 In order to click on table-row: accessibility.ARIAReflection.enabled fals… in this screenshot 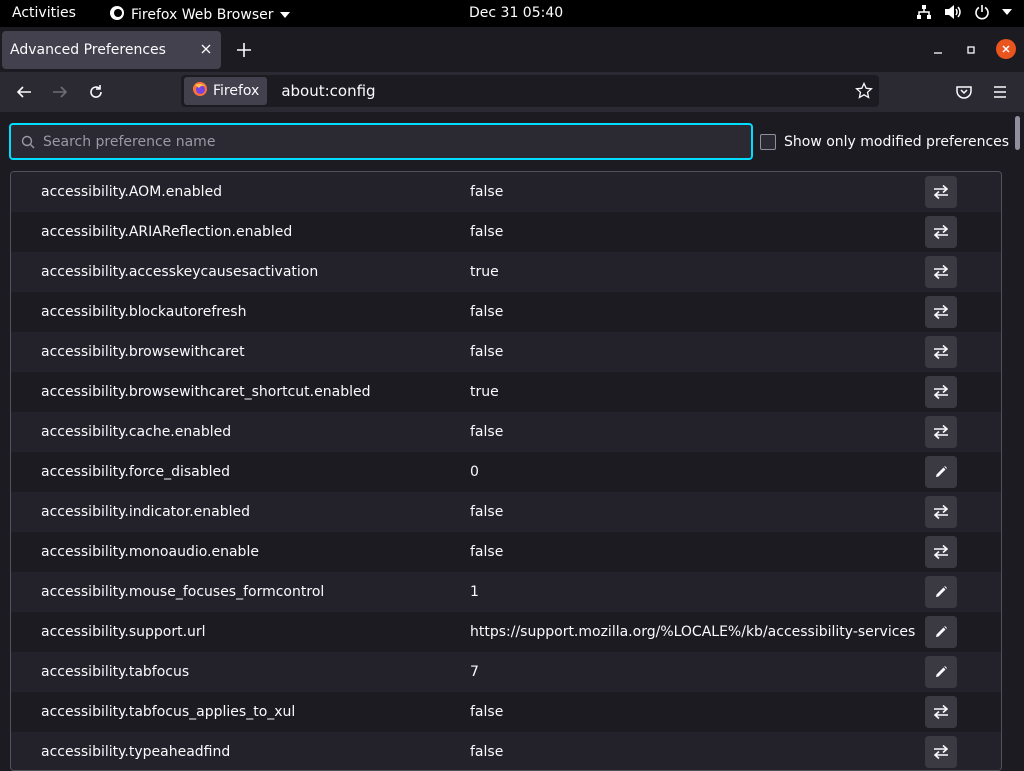, I will do `click(506, 232)`.